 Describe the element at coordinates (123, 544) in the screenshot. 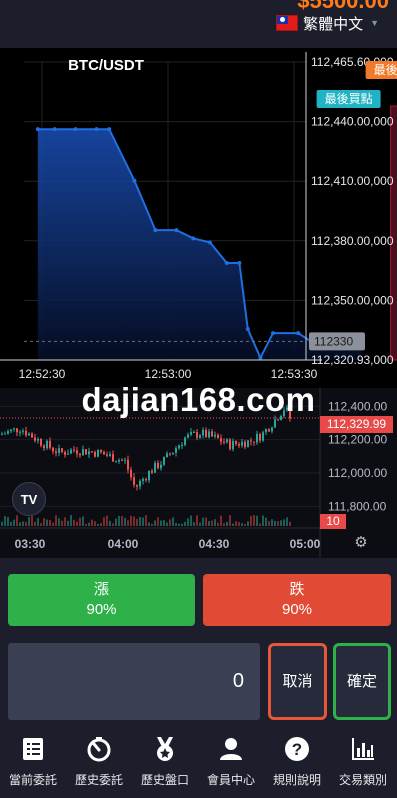

I see `candle-x-tick-label: 04:00` at that location.